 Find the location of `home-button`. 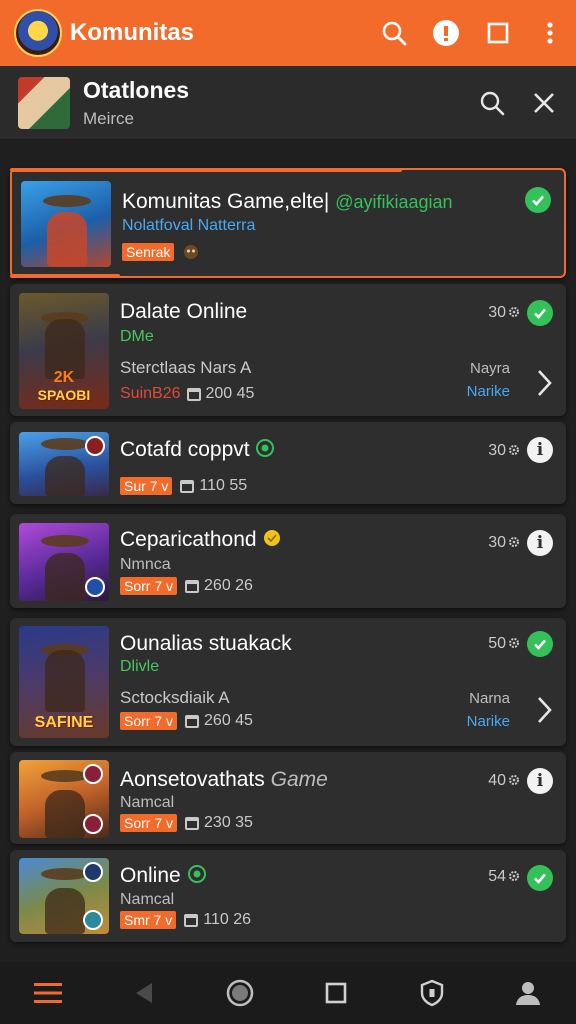

home-button is located at coordinates (240, 993).